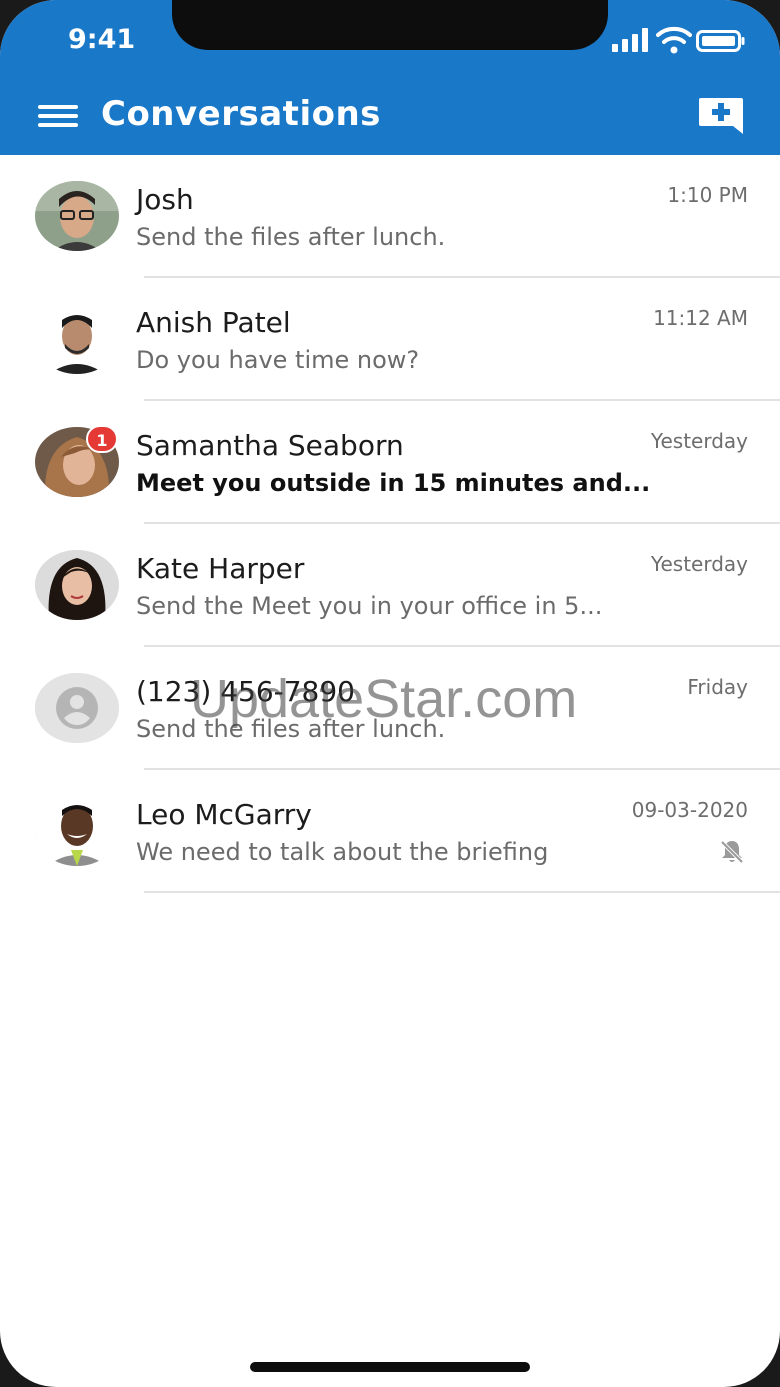 The width and height of the screenshot is (780, 1387). I want to click on page-title: Conversations, so click(241, 114).